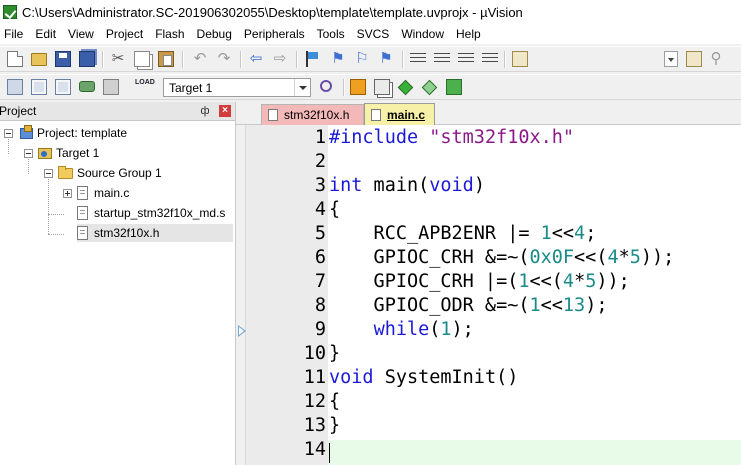  I want to click on menu-debug: Debug, so click(214, 34).